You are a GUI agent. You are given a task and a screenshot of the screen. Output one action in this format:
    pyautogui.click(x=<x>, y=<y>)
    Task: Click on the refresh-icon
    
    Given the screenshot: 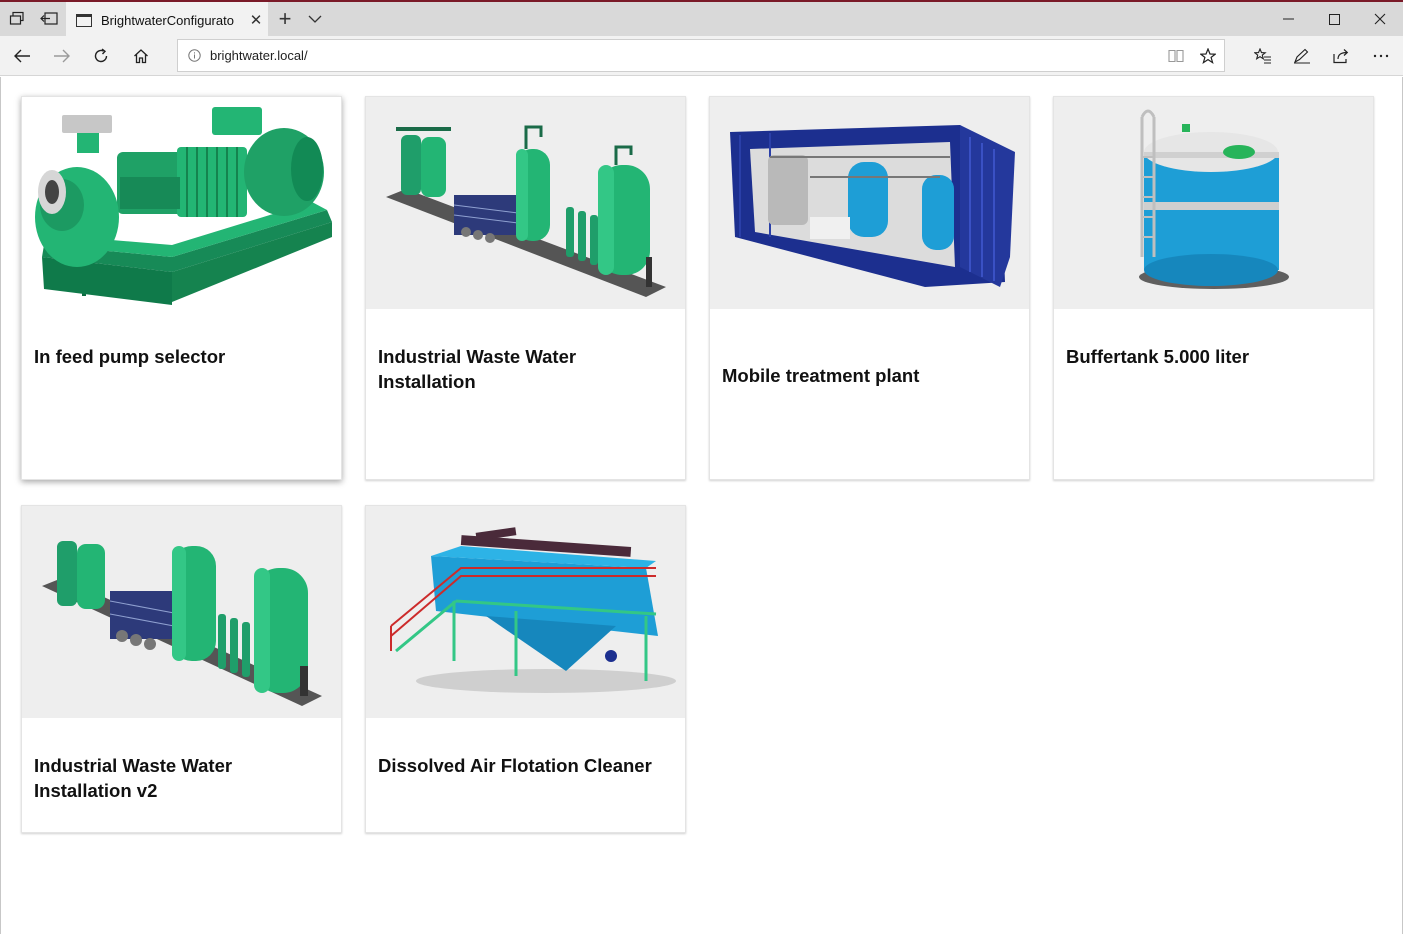 What is the action you would take?
    pyautogui.click(x=101, y=56)
    